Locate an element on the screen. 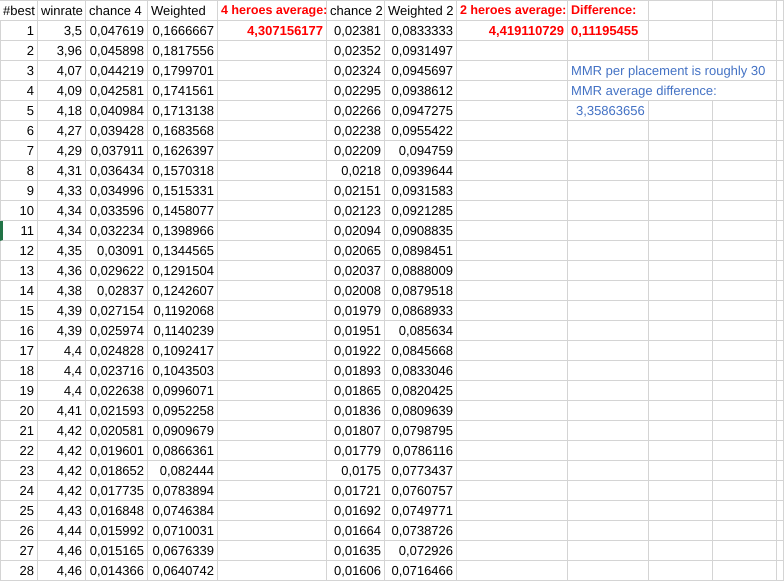 This screenshot has height=586, width=784. table-cell: 0,01836 is located at coordinates (356, 411).